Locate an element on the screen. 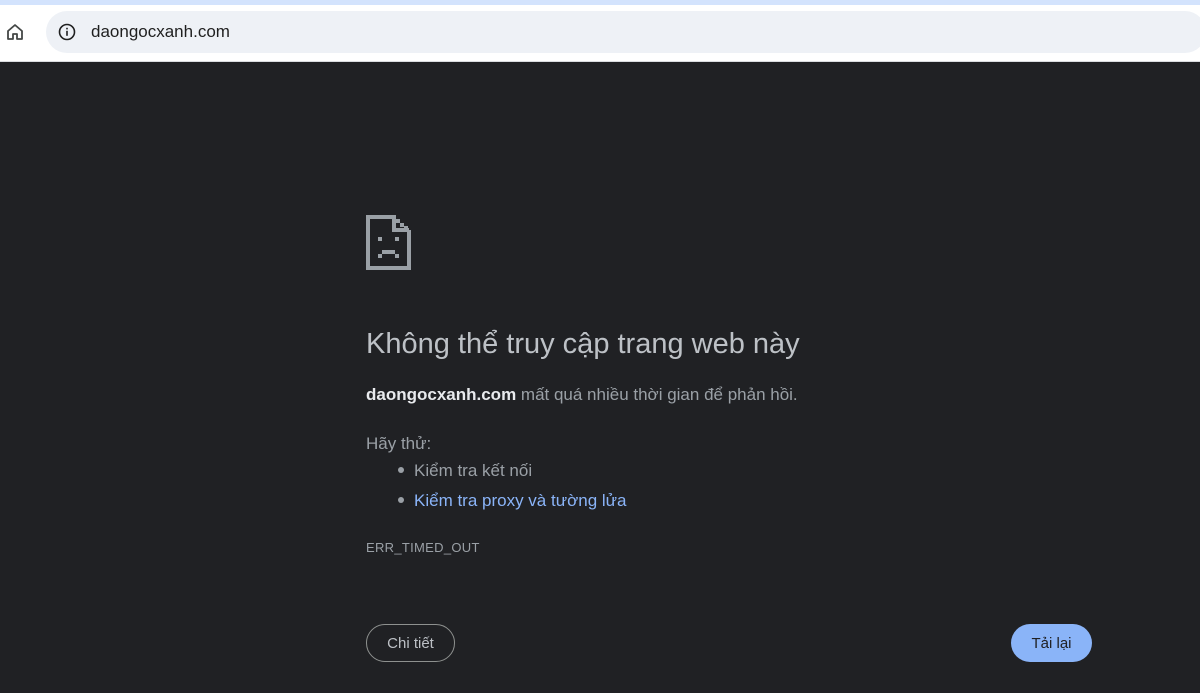 Image resolution: width=1200 pixels, height=693 pixels. site-info-button is located at coordinates (67, 32).